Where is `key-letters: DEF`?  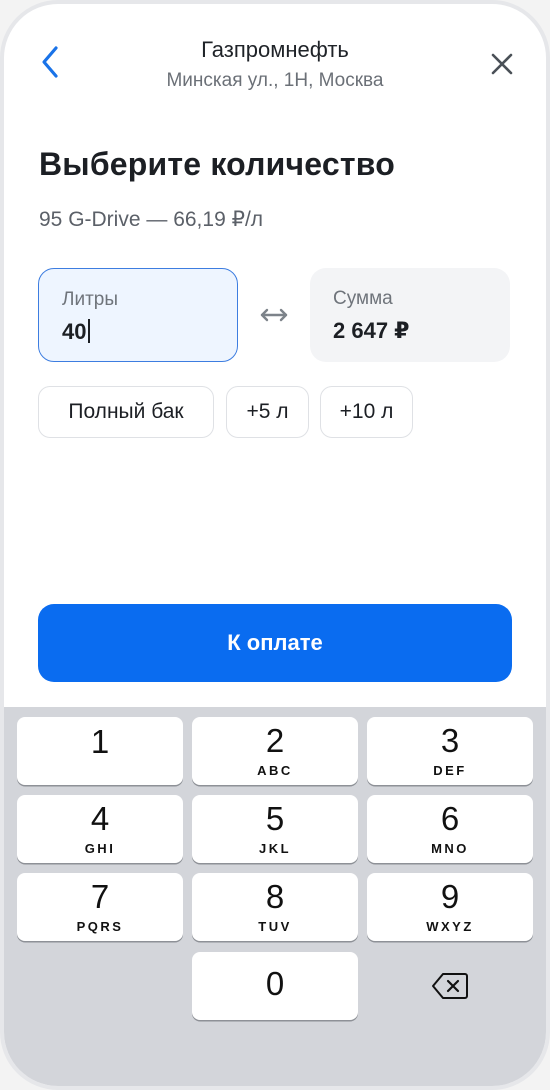 key-letters: DEF is located at coordinates (450, 770).